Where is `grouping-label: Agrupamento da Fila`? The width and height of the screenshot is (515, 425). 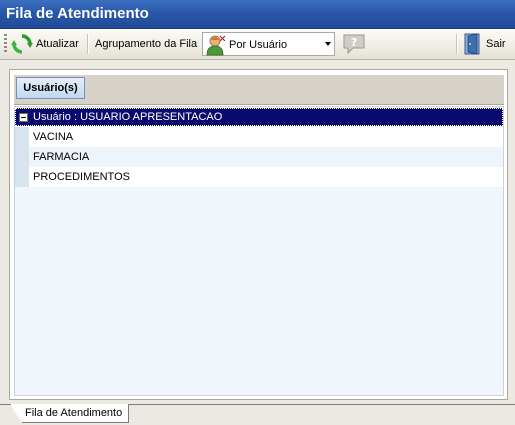 grouping-label: Agrupamento da Fila is located at coordinates (146, 44).